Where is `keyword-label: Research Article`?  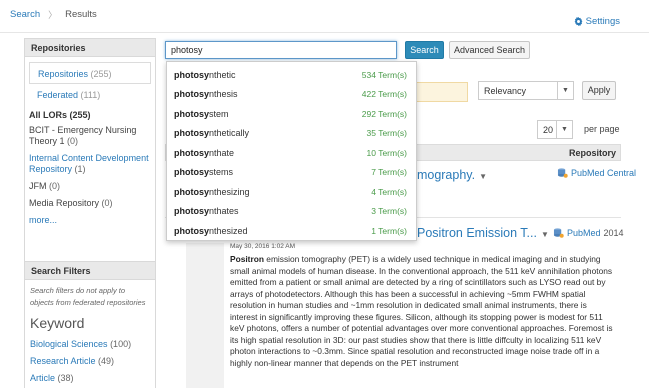
keyword-label: Research Article is located at coordinates (63, 361).